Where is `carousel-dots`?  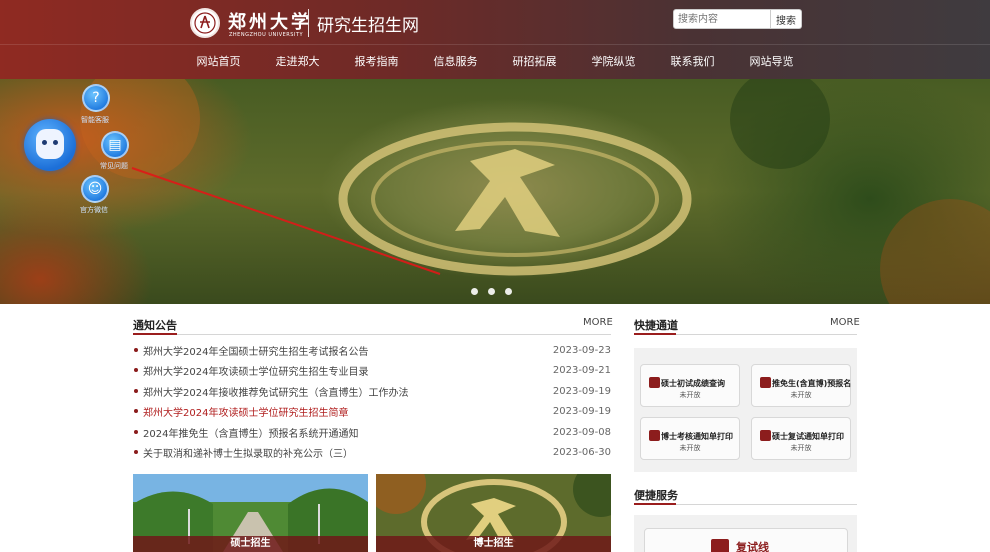
carousel-dots is located at coordinates (491, 291).